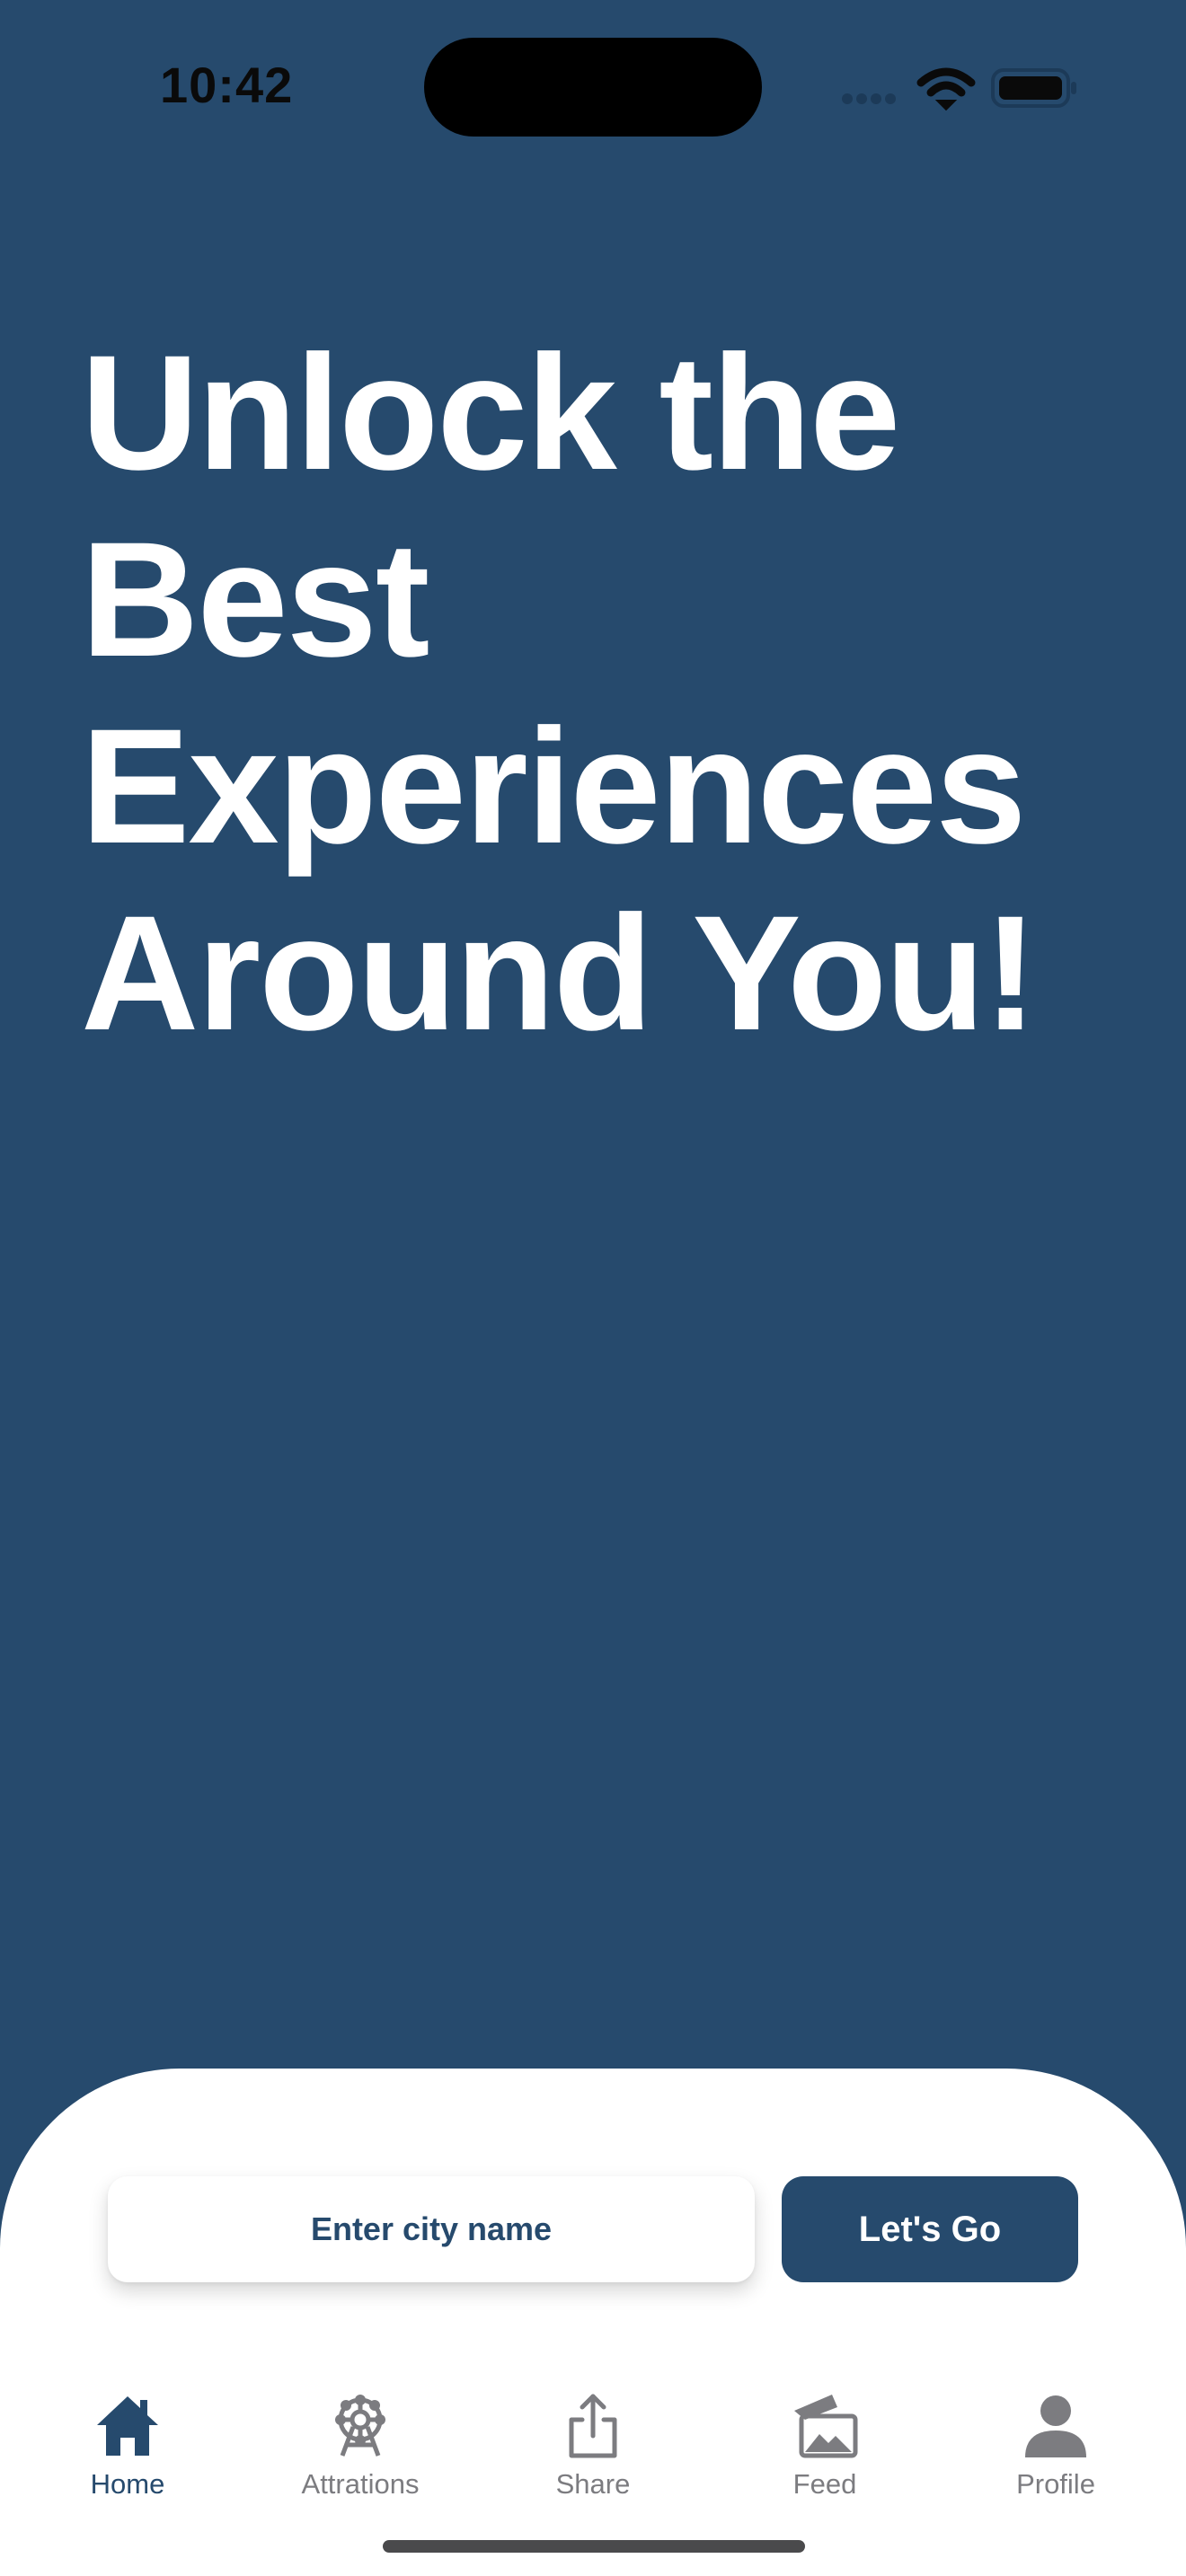 The width and height of the screenshot is (1186, 2576). Describe the element at coordinates (127, 2484) in the screenshot. I see `tab-home-label: Home` at that location.